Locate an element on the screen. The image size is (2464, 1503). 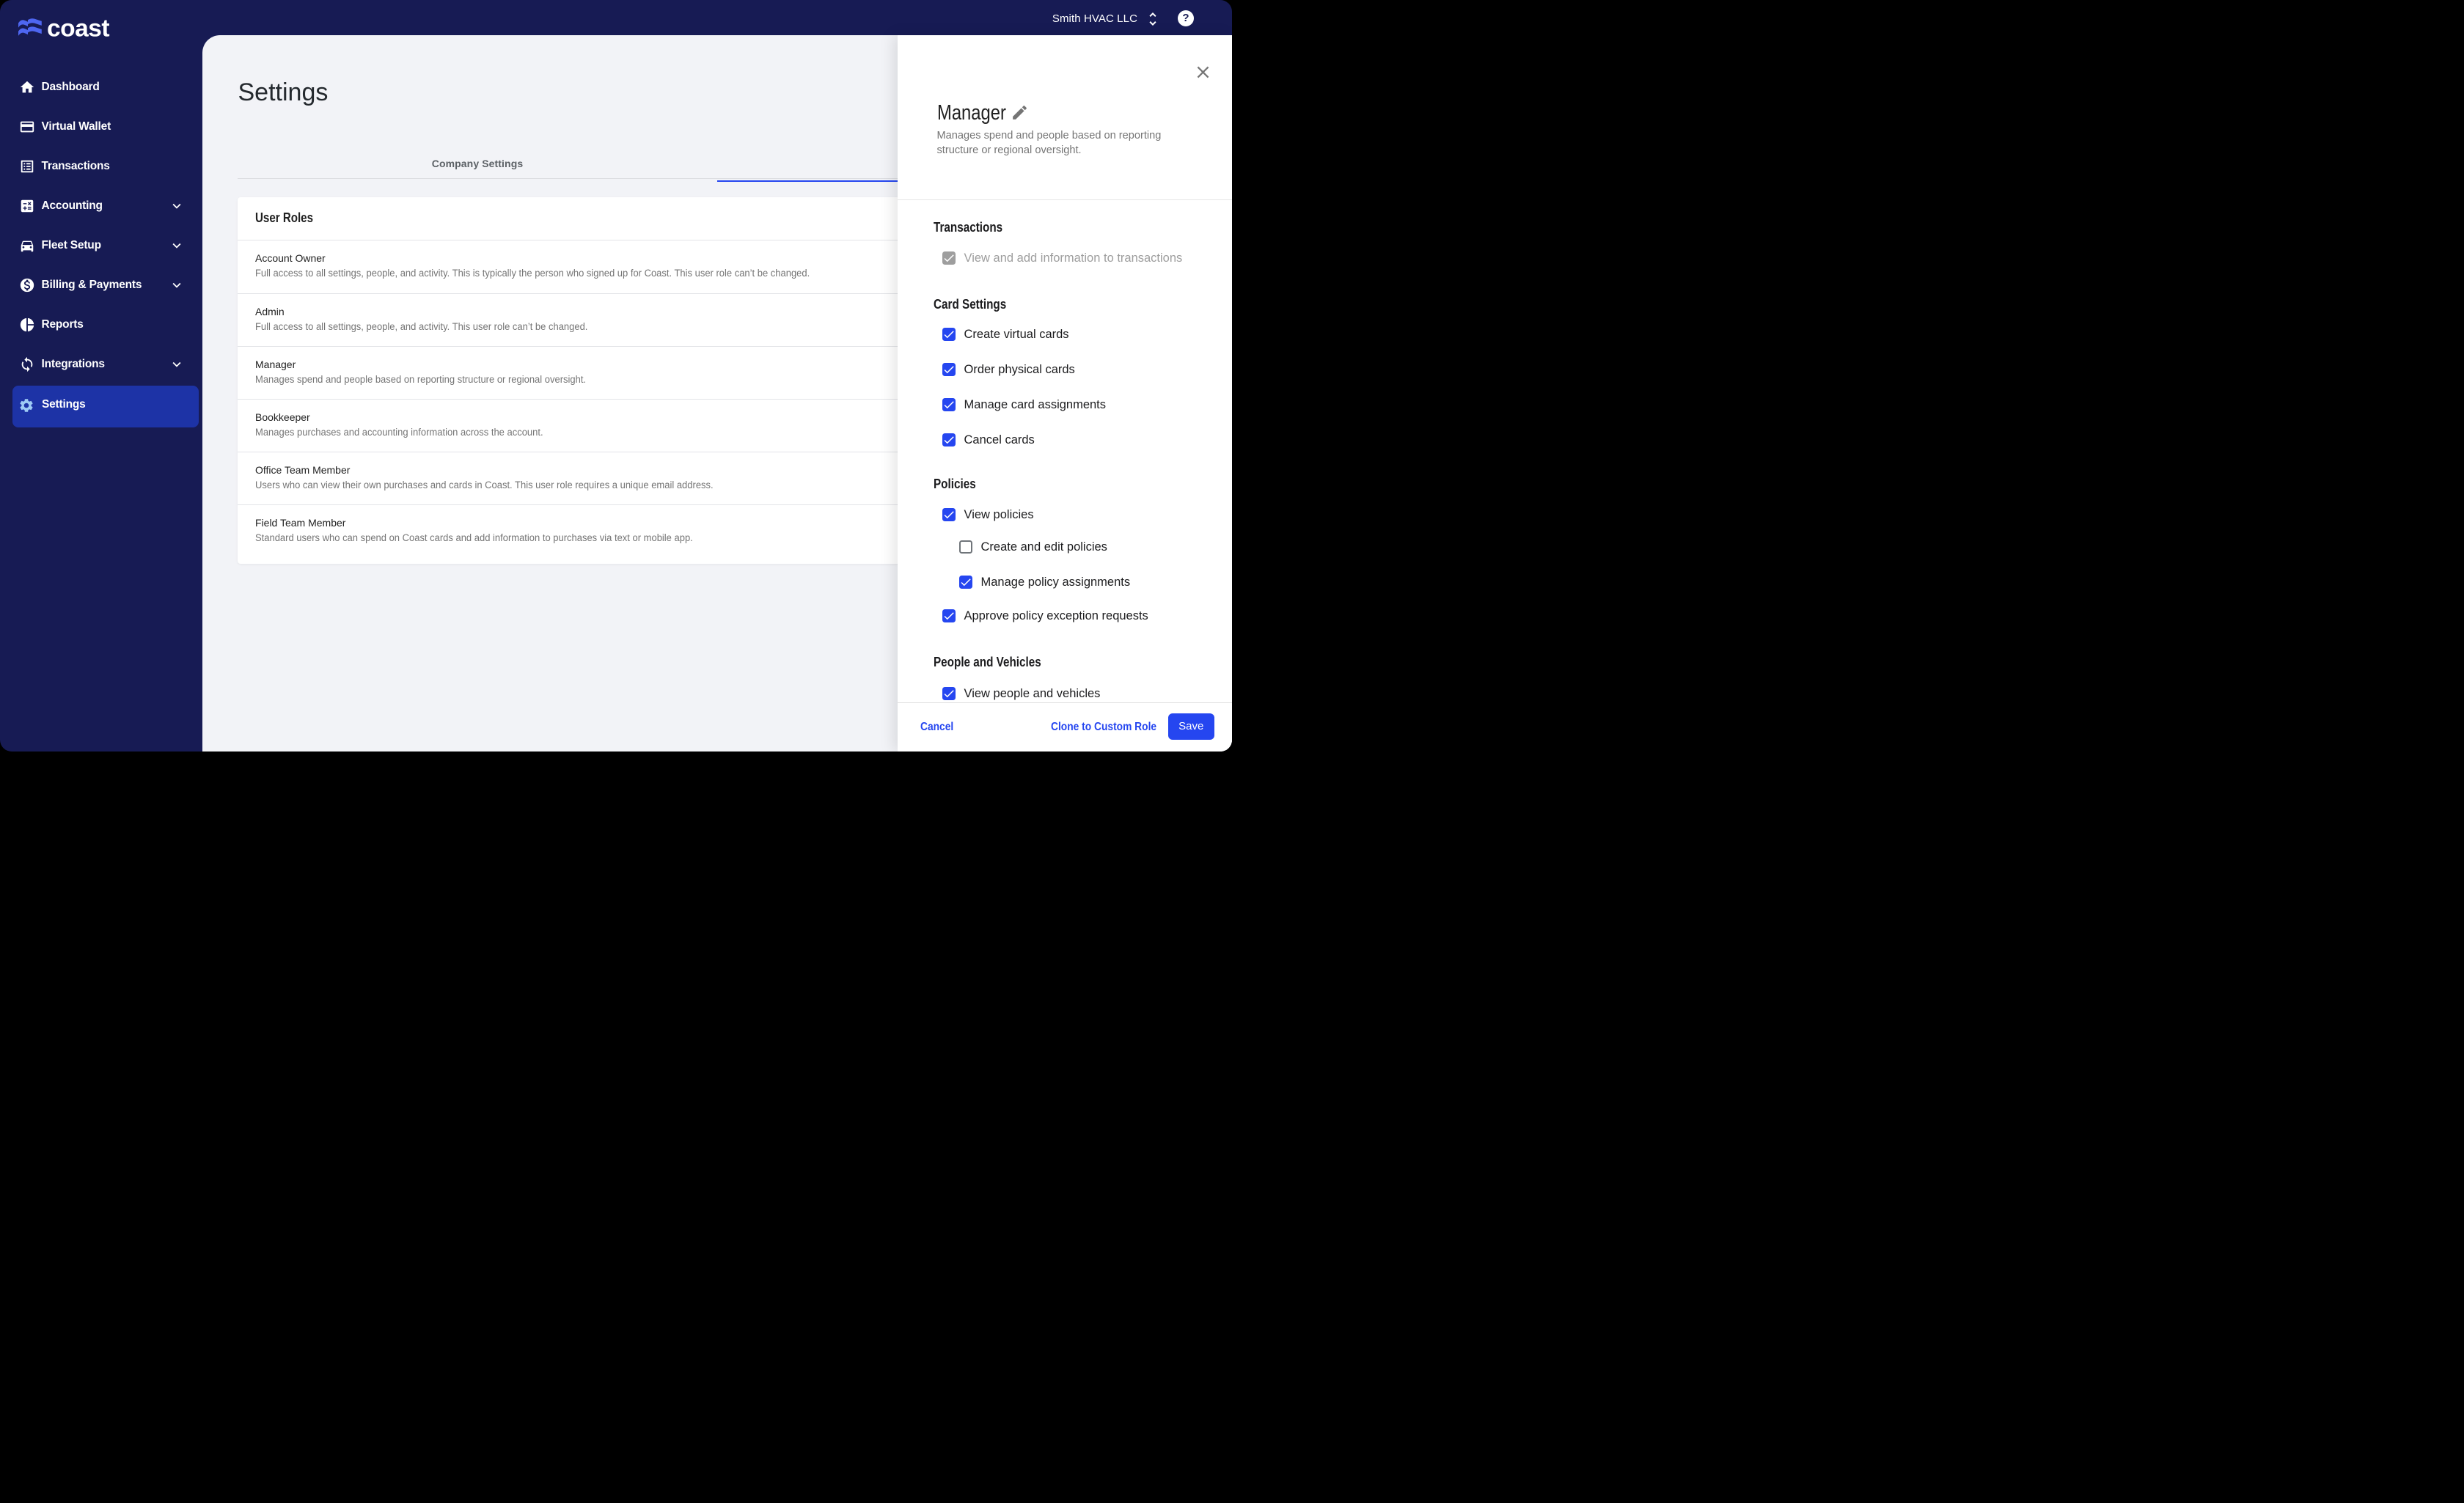
svg-text: coast is located at coordinates (78, 30).